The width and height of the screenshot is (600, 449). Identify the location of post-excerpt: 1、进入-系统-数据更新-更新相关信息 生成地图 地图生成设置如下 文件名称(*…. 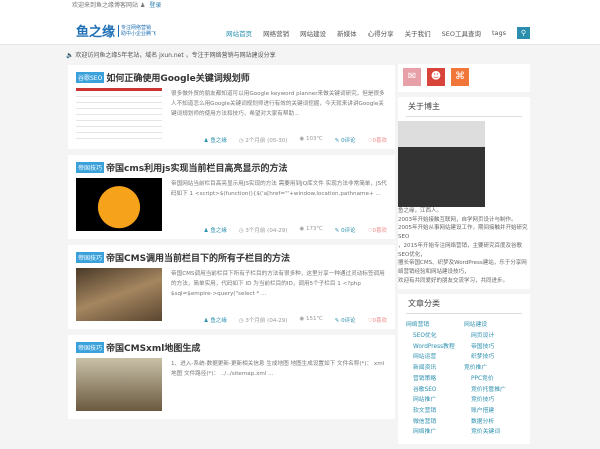
(278, 369).